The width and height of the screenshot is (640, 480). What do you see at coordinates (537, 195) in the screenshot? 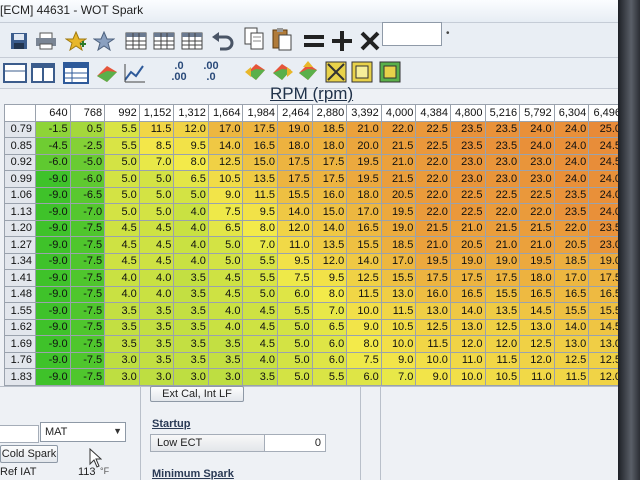
I see `grid-cell: 22.5` at bounding box center [537, 195].